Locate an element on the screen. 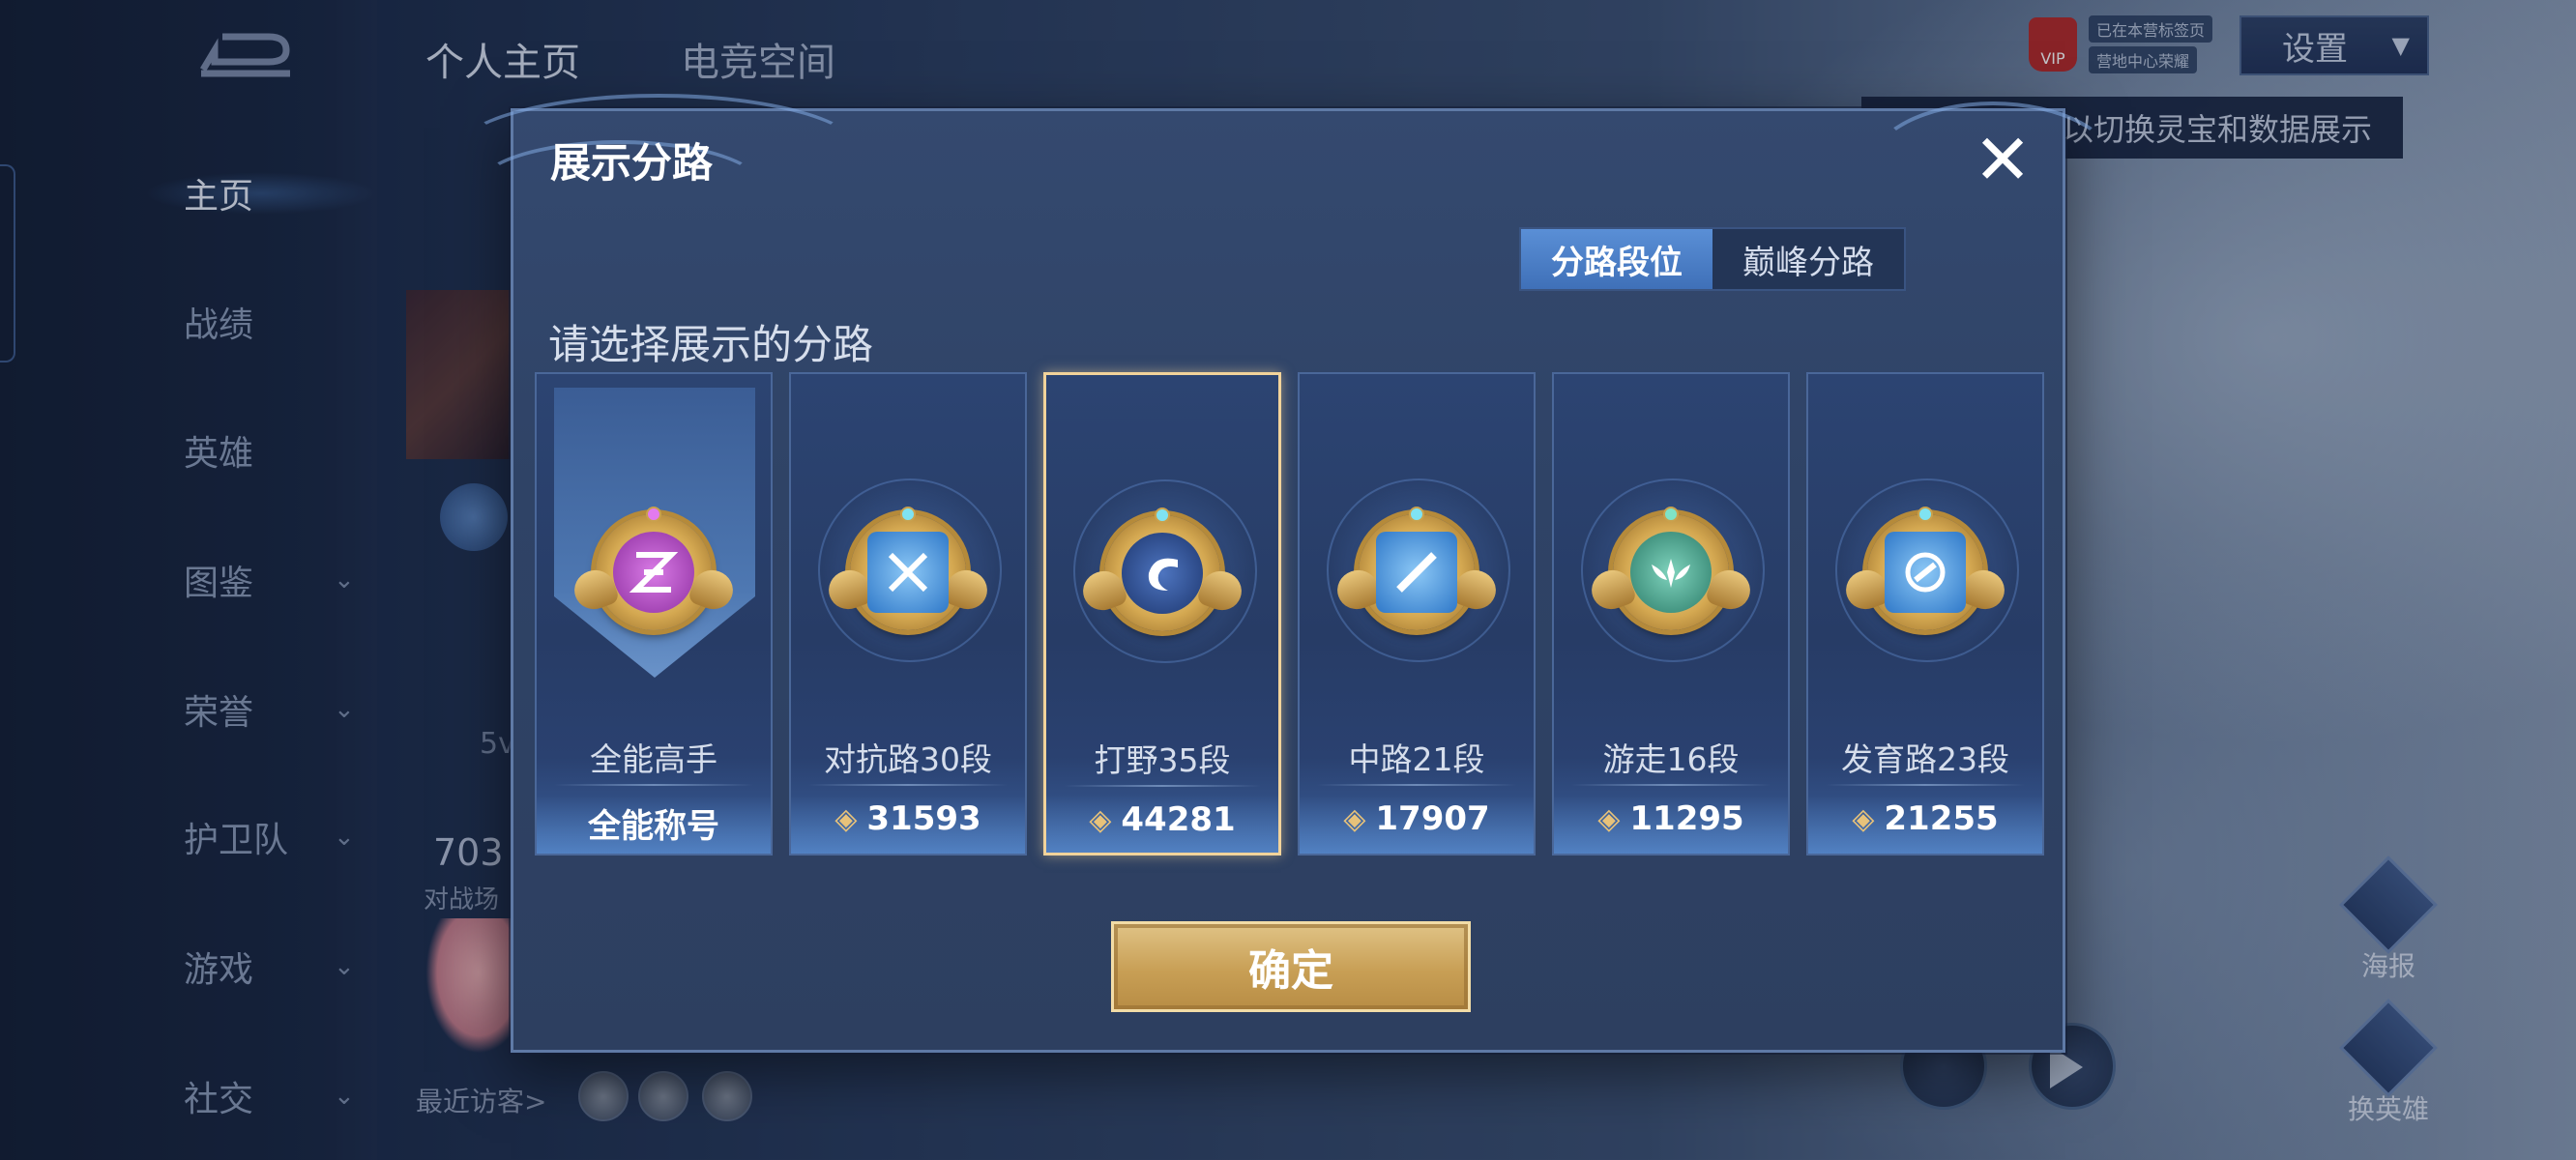  lane-type-toggle: 分路段位 巅峰分路 is located at coordinates (1712, 259).